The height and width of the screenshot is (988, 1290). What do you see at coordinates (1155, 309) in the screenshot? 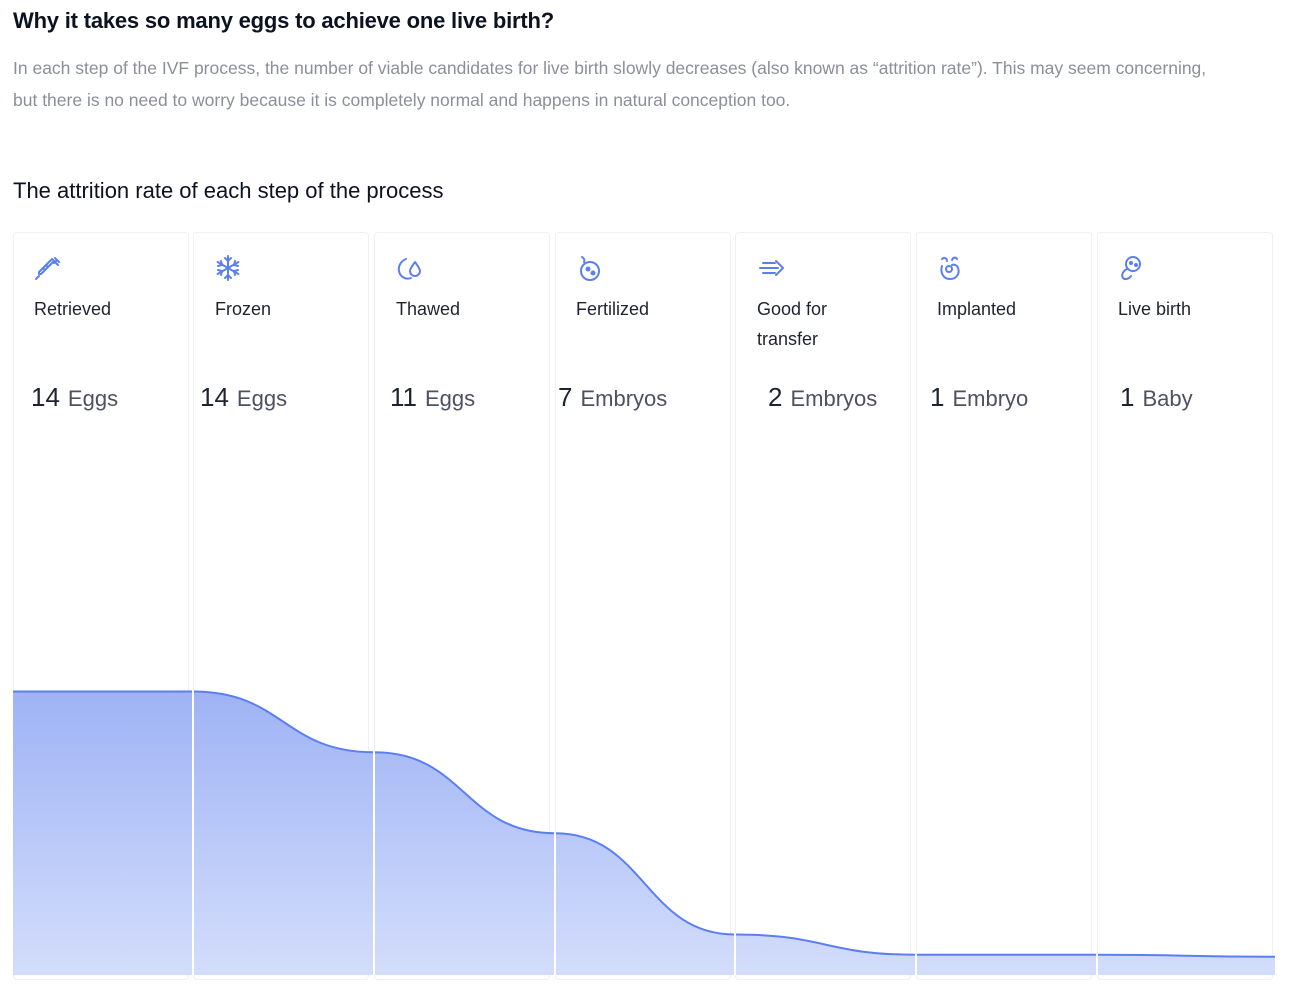
I see `step-label: Live birth` at bounding box center [1155, 309].